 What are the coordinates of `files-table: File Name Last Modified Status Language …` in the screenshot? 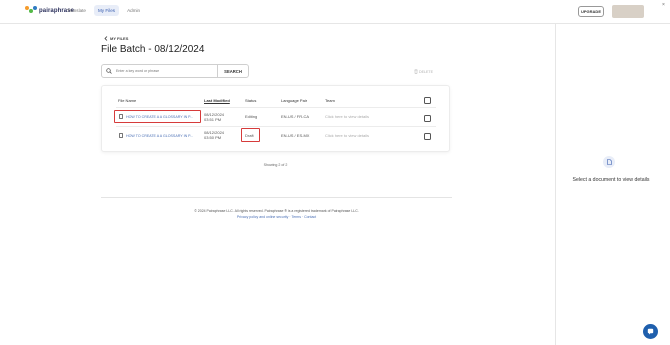 It's located at (275, 118).